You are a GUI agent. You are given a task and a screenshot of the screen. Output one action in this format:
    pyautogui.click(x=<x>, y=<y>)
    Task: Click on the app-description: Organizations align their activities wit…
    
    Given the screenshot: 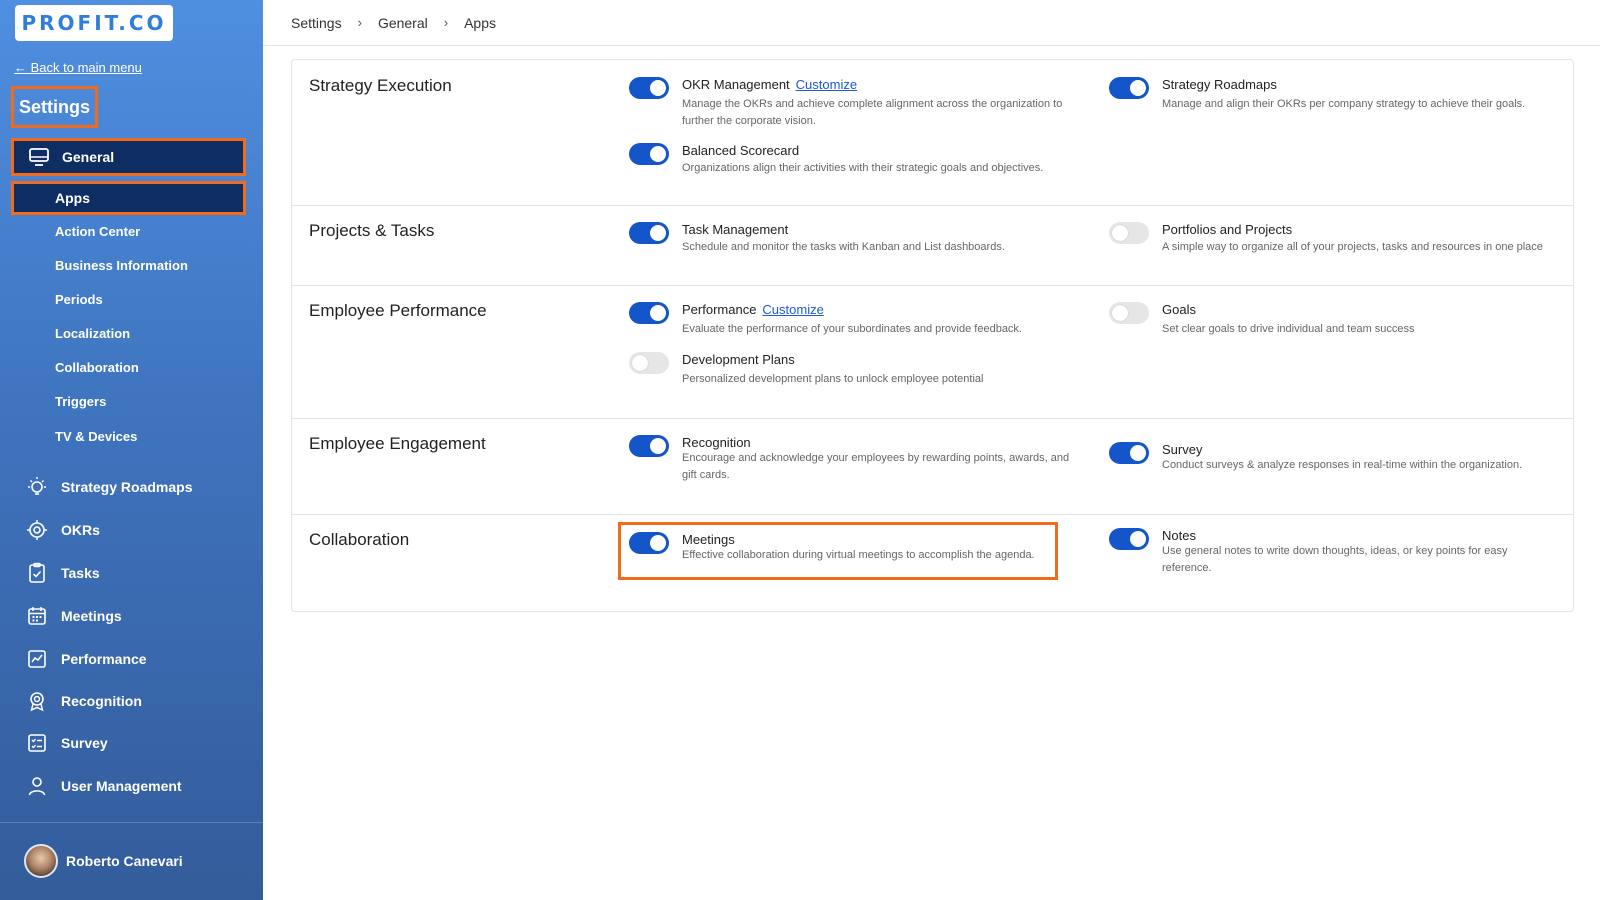 What is the action you would take?
    pyautogui.click(x=863, y=168)
    